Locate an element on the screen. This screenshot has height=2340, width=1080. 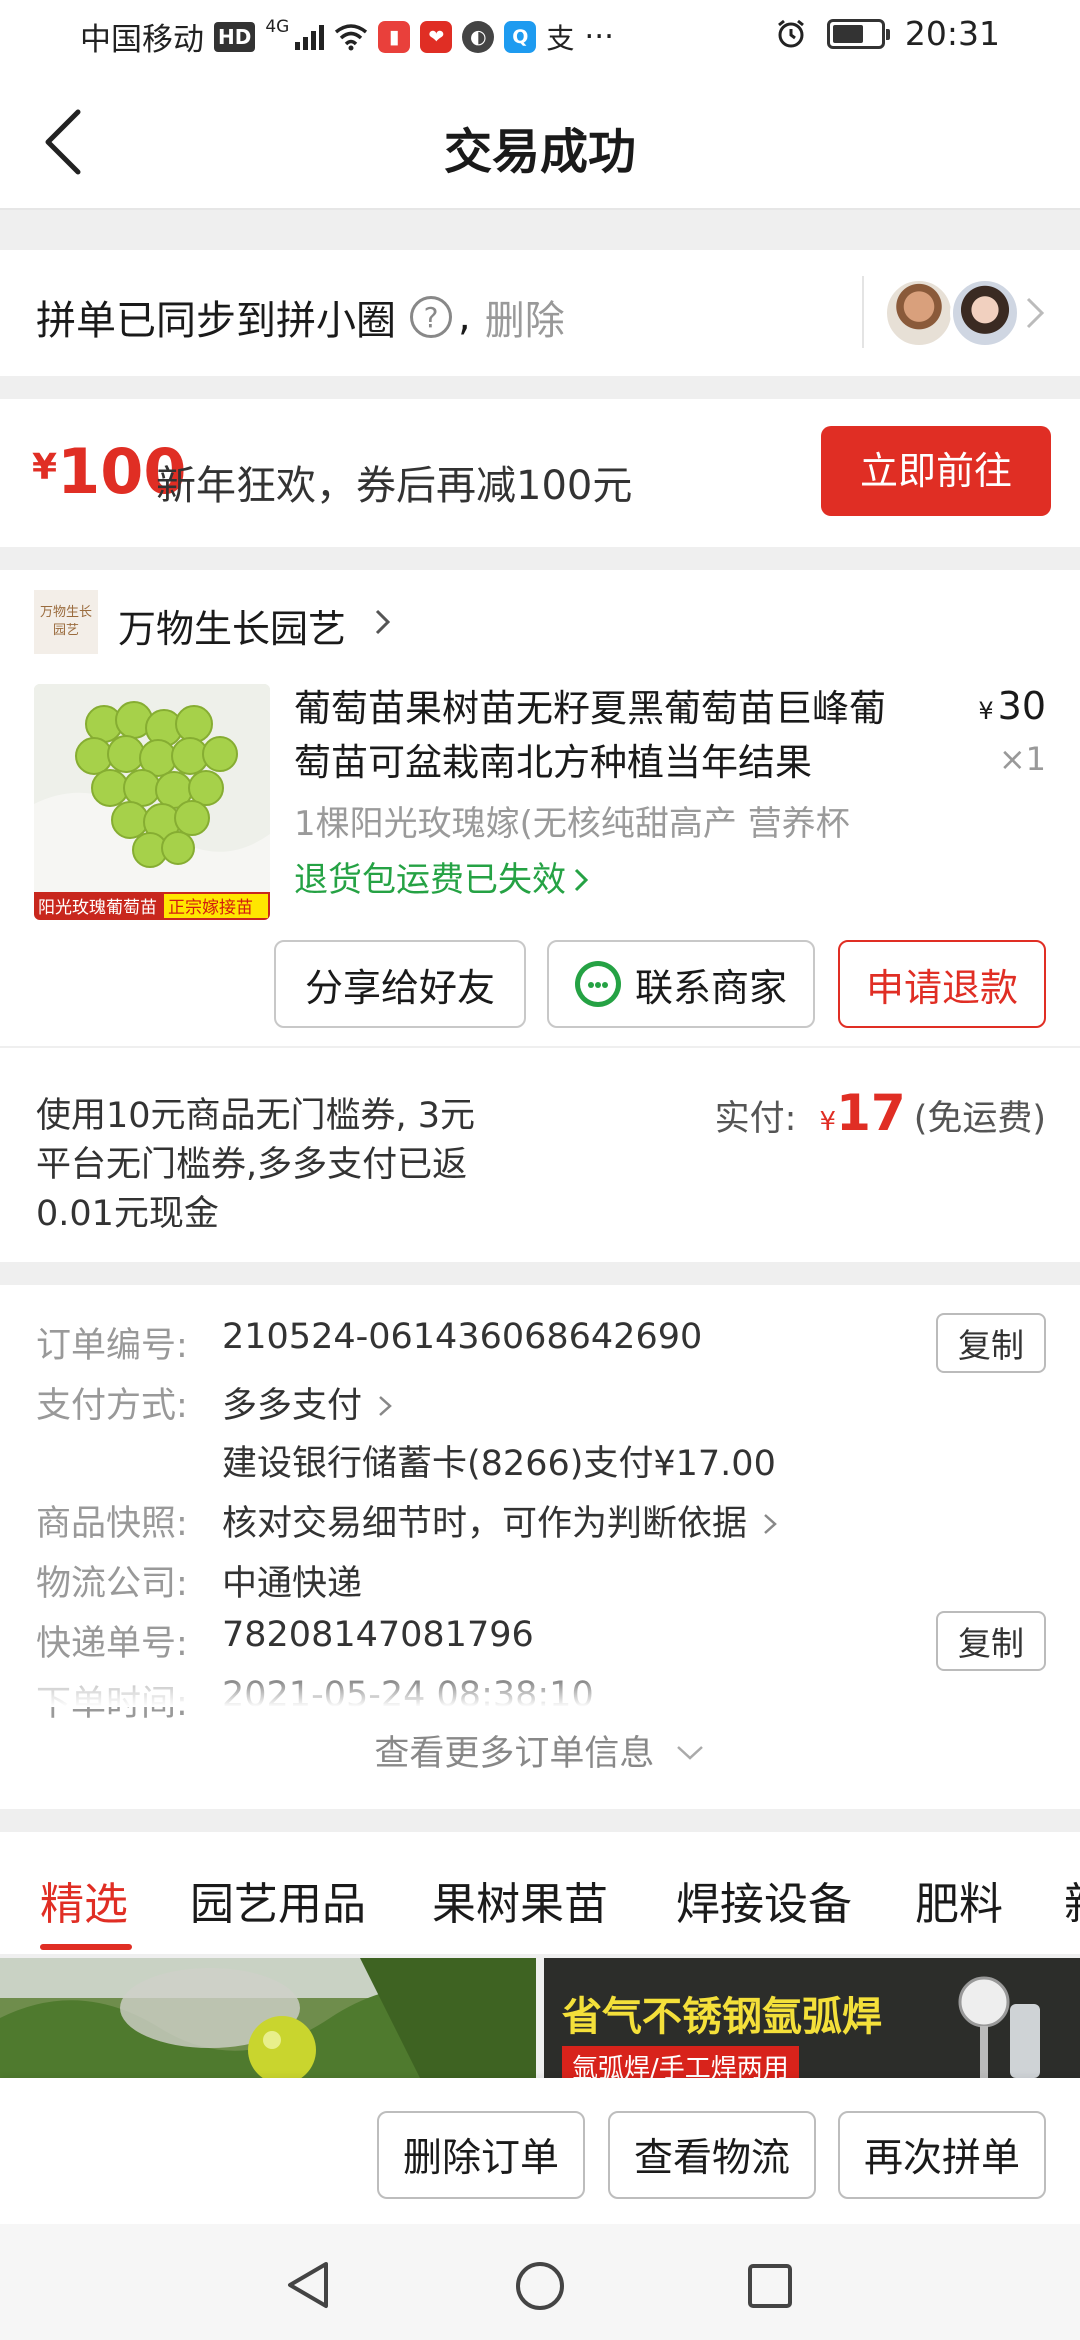
tab-new: 新 is located at coordinates (1072, 1900).